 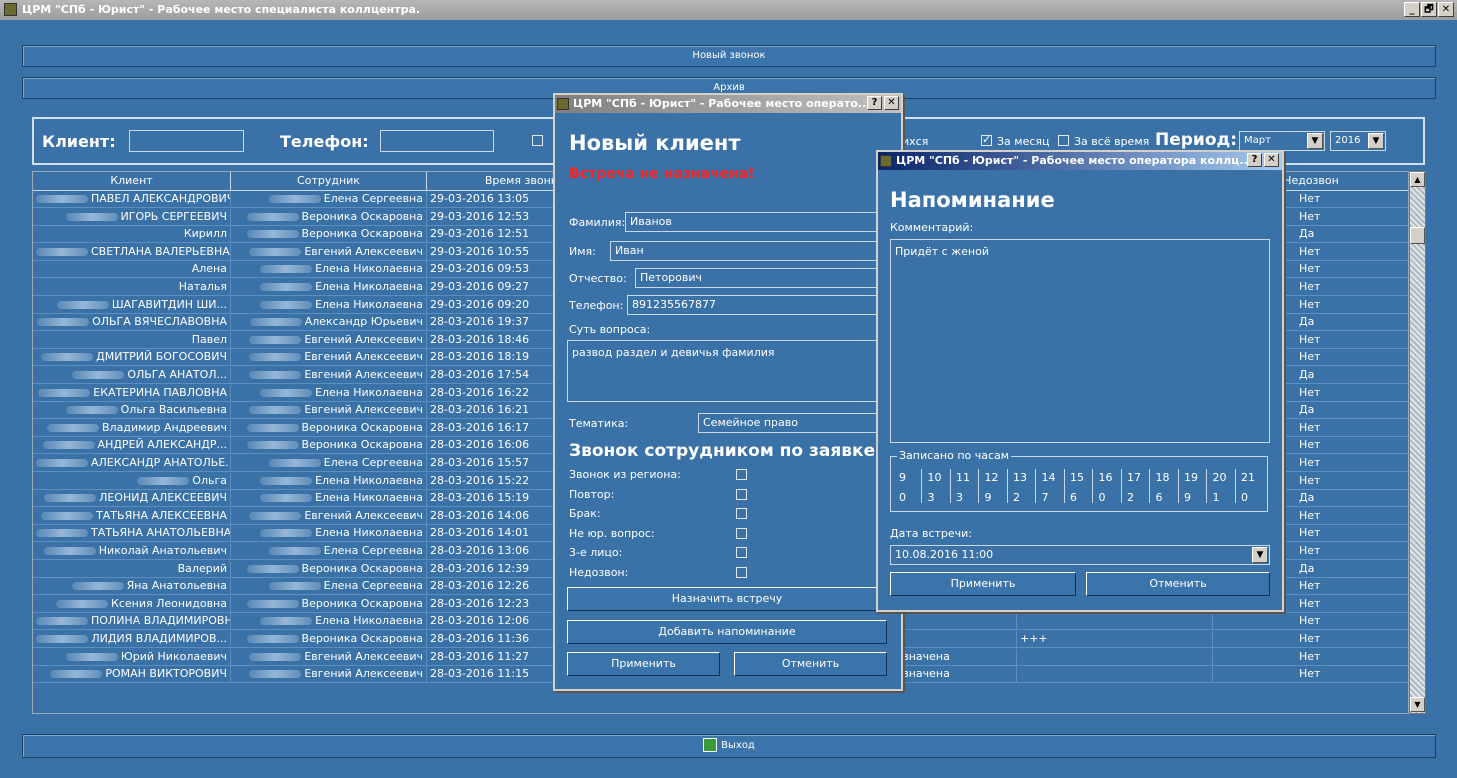 I want to click on exit-button: Выход, so click(x=729, y=746).